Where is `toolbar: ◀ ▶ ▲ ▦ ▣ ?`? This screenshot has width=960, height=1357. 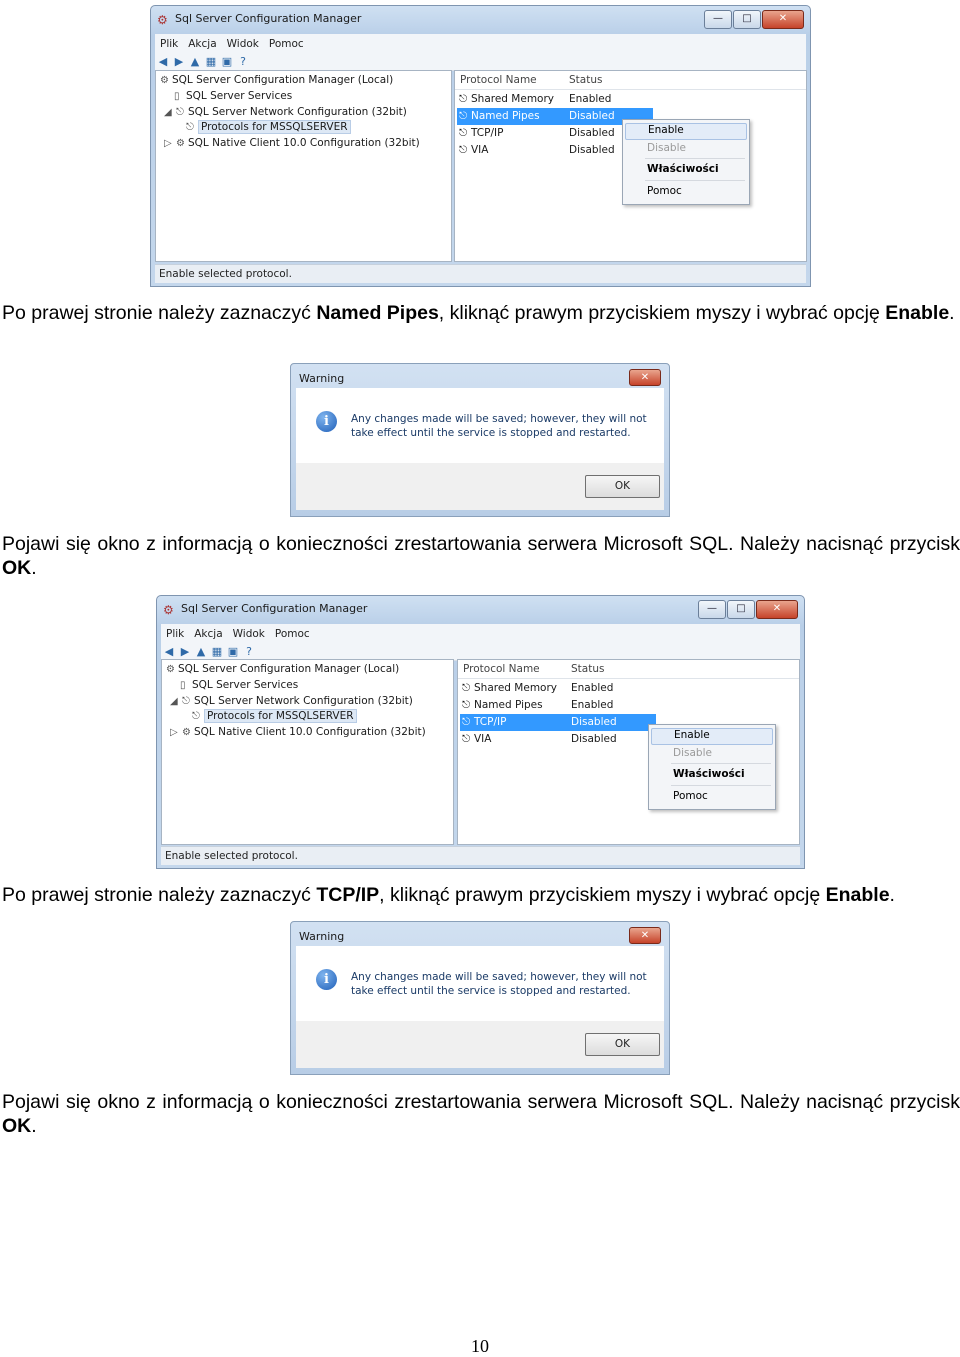 toolbar: ◀ ▶ ▲ ▦ ▣ ? is located at coordinates (480, 62).